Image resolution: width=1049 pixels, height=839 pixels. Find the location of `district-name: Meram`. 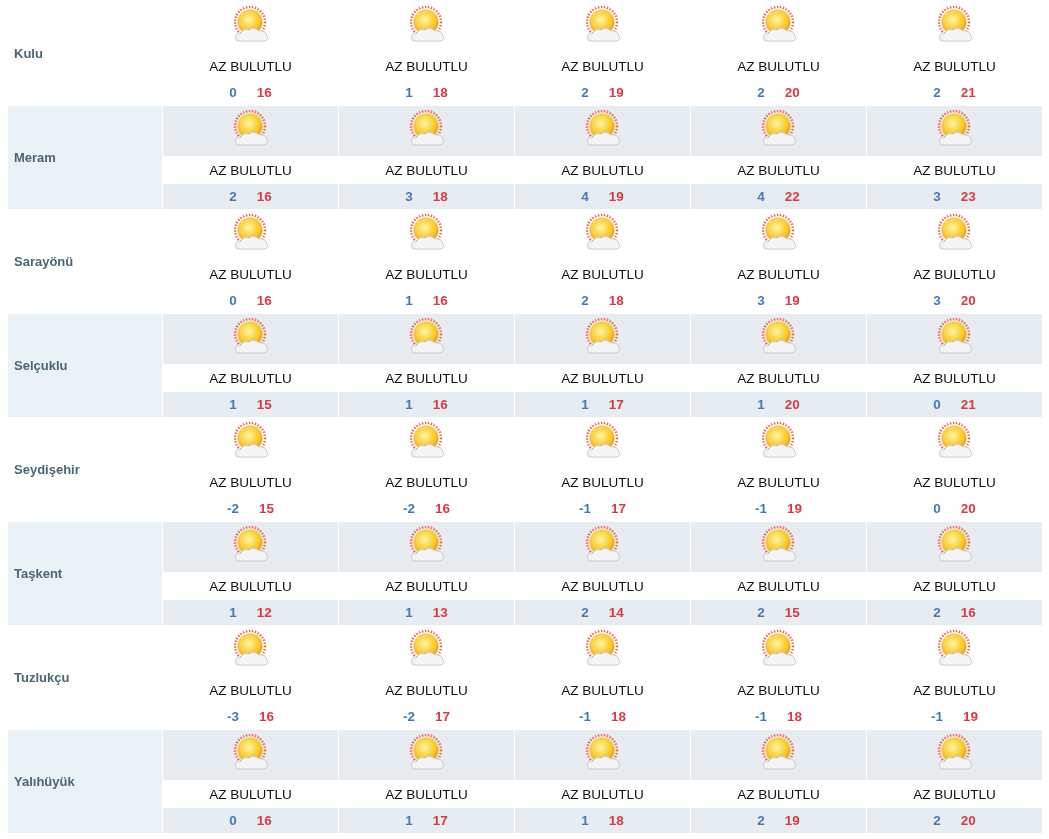

district-name: Meram is located at coordinates (35, 157).